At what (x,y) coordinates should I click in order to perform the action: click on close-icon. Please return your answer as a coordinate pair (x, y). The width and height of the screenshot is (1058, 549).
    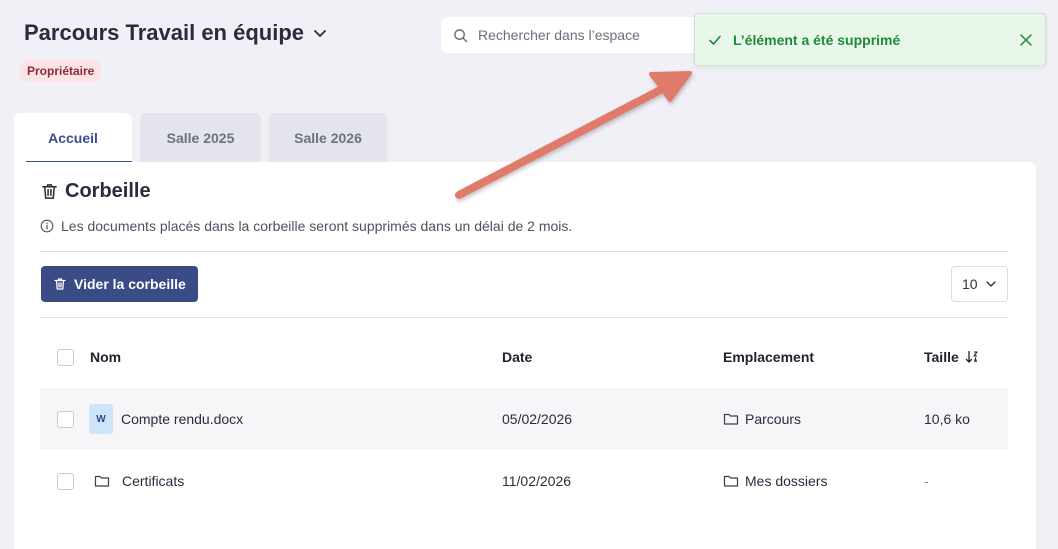
    Looking at the image, I should click on (1026, 40).